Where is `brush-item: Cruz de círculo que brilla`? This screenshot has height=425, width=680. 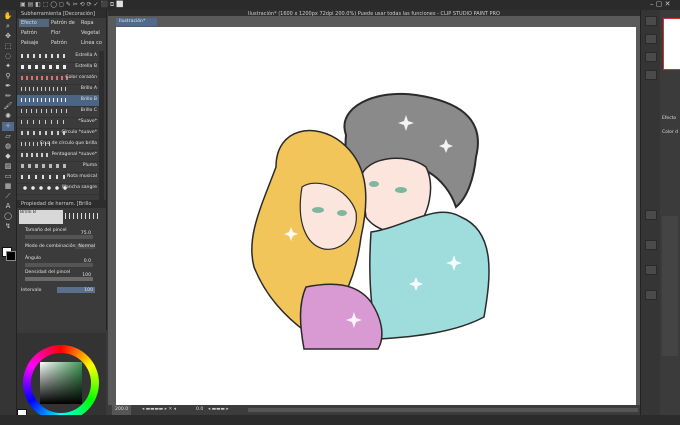 brush-item: Cruz de círculo que brilla is located at coordinates (58, 145).